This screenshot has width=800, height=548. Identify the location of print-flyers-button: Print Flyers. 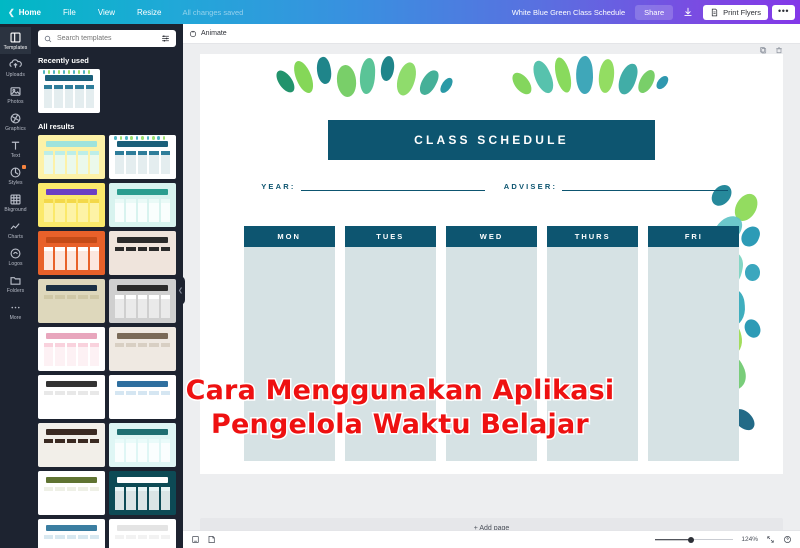
(736, 12).